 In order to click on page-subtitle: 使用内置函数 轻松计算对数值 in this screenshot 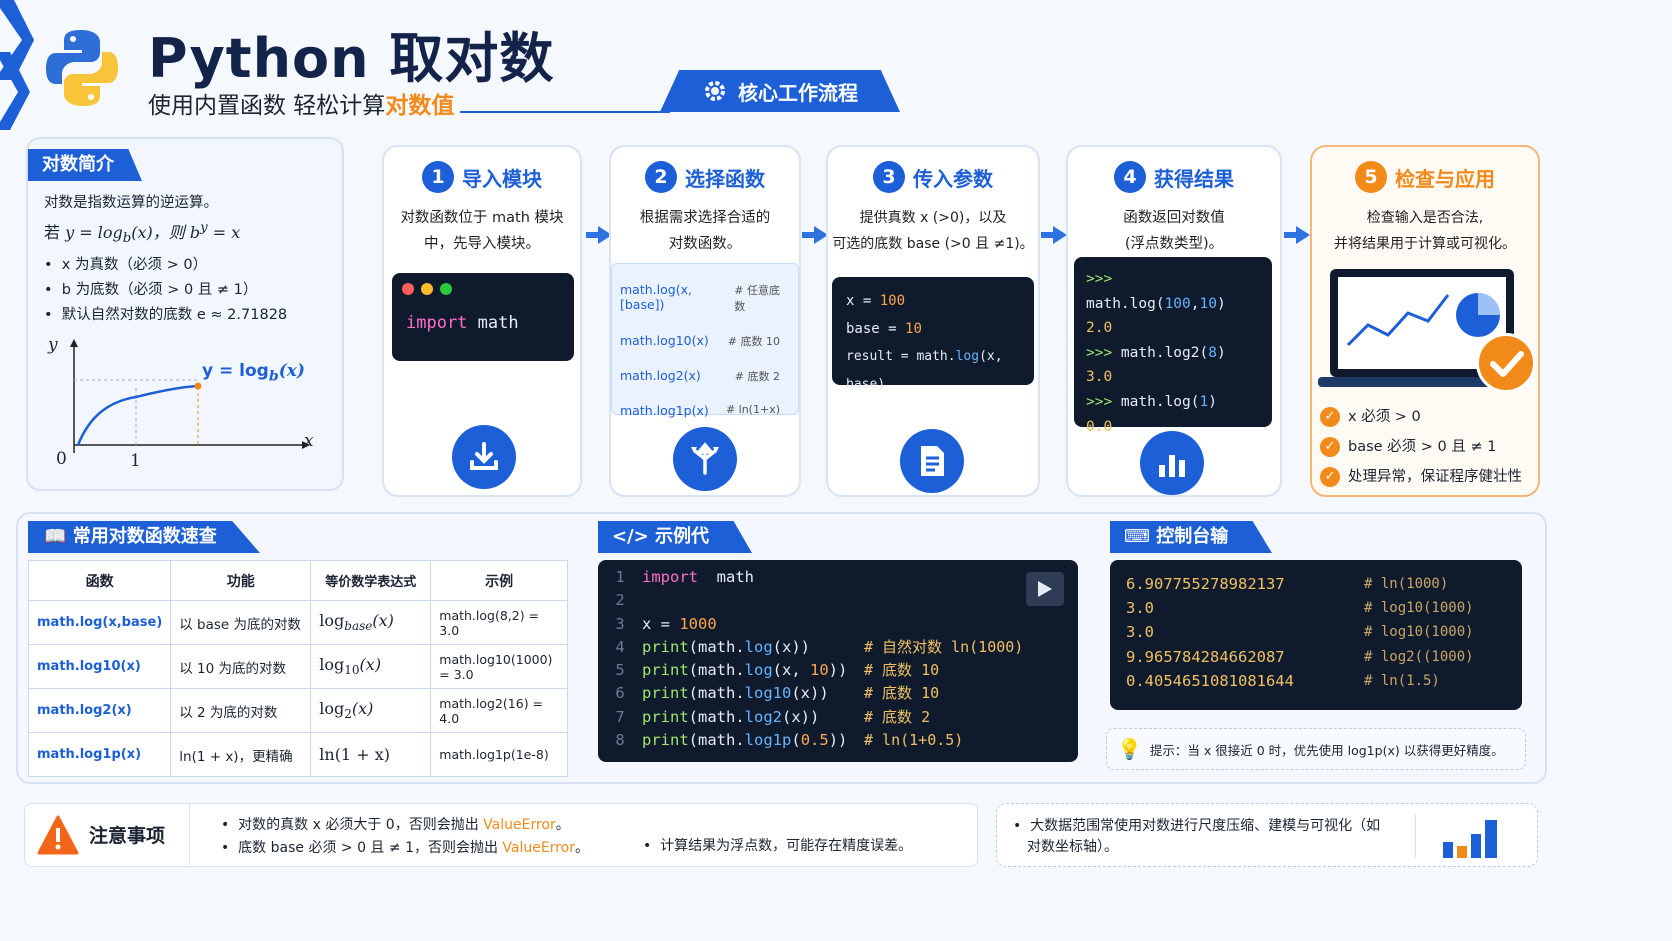, I will do `click(301, 103)`.